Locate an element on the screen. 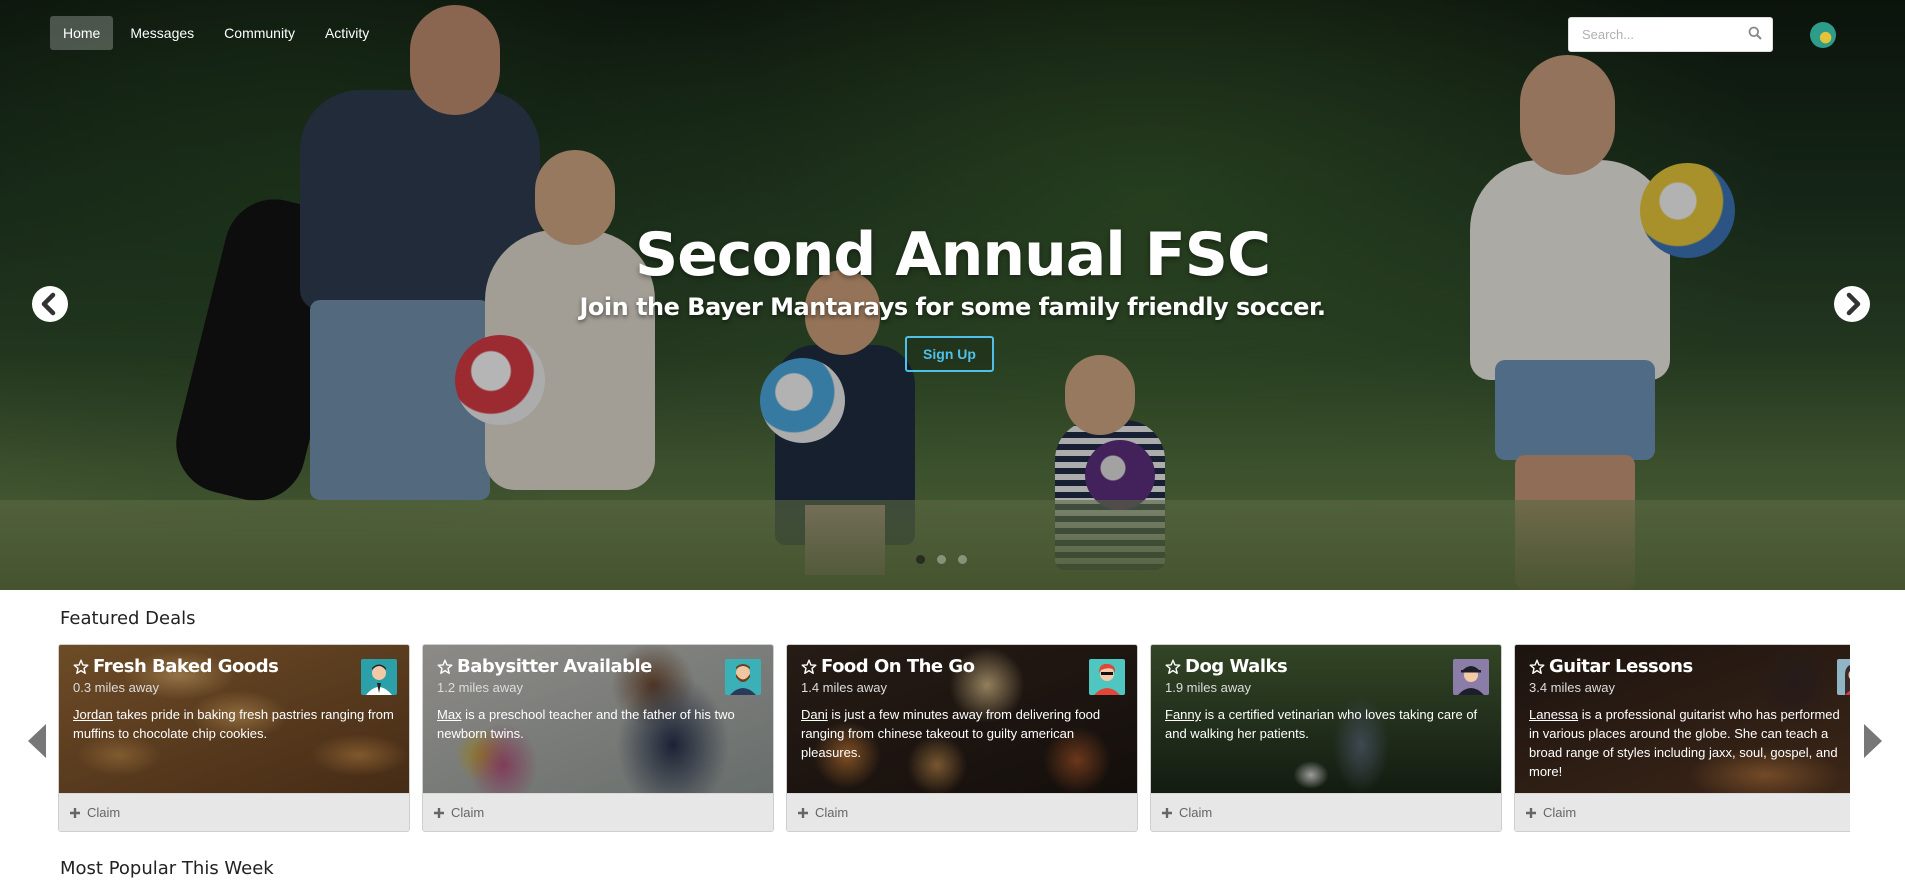 Image resolution: width=1905 pixels, height=886 pixels. hero-title: Second Annual FSC is located at coordinates (952, 255).